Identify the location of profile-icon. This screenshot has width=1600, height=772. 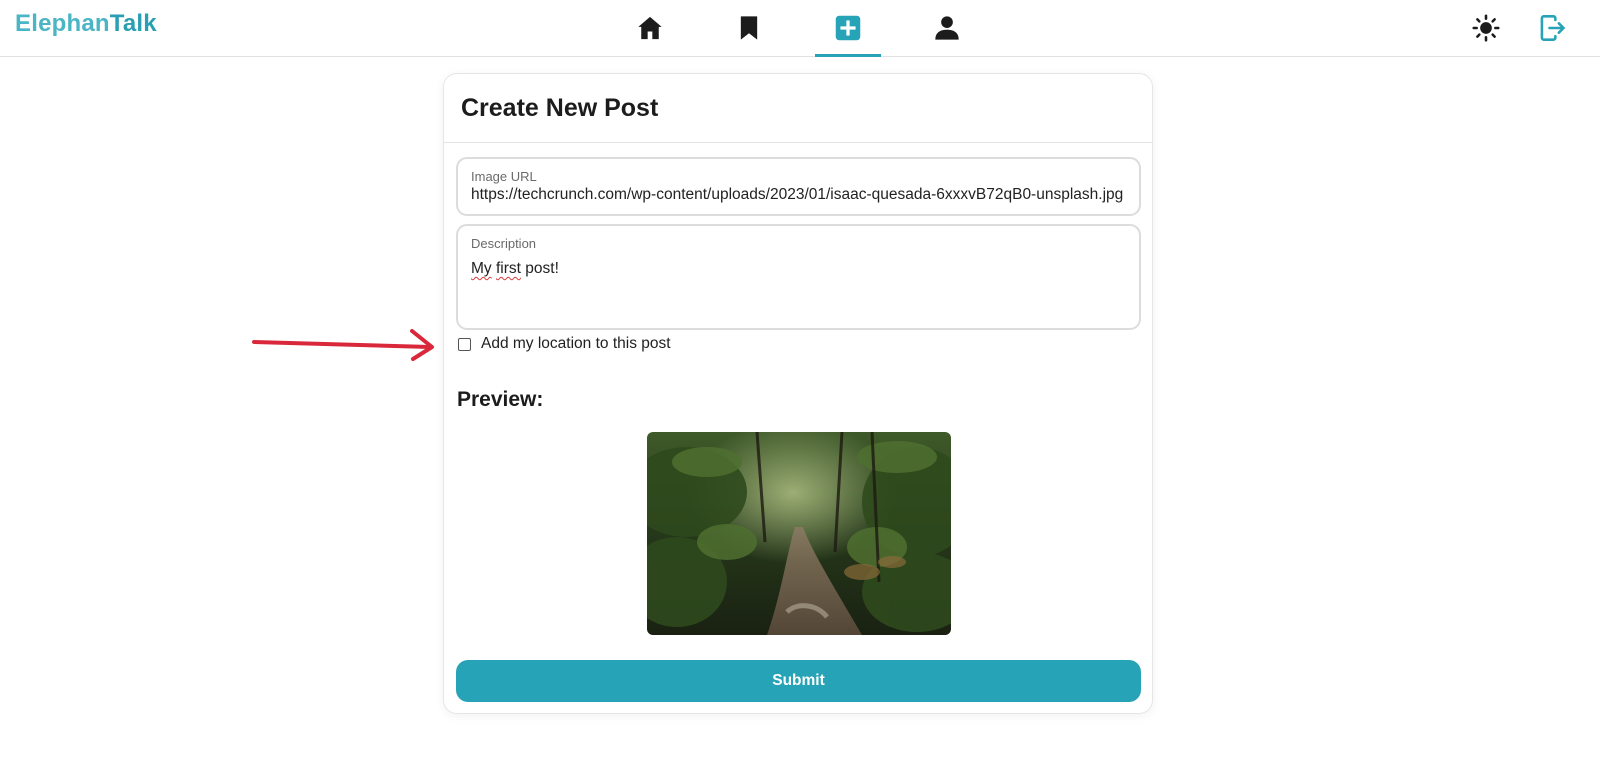
(947, 28).